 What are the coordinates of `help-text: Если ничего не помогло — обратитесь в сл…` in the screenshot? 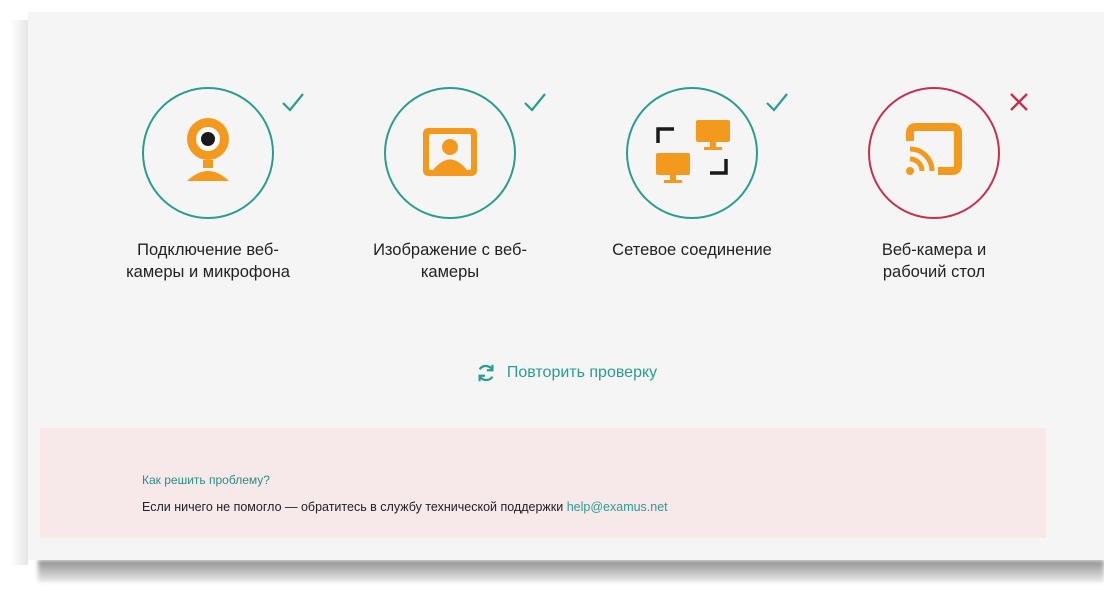 It's located at (405, 507).